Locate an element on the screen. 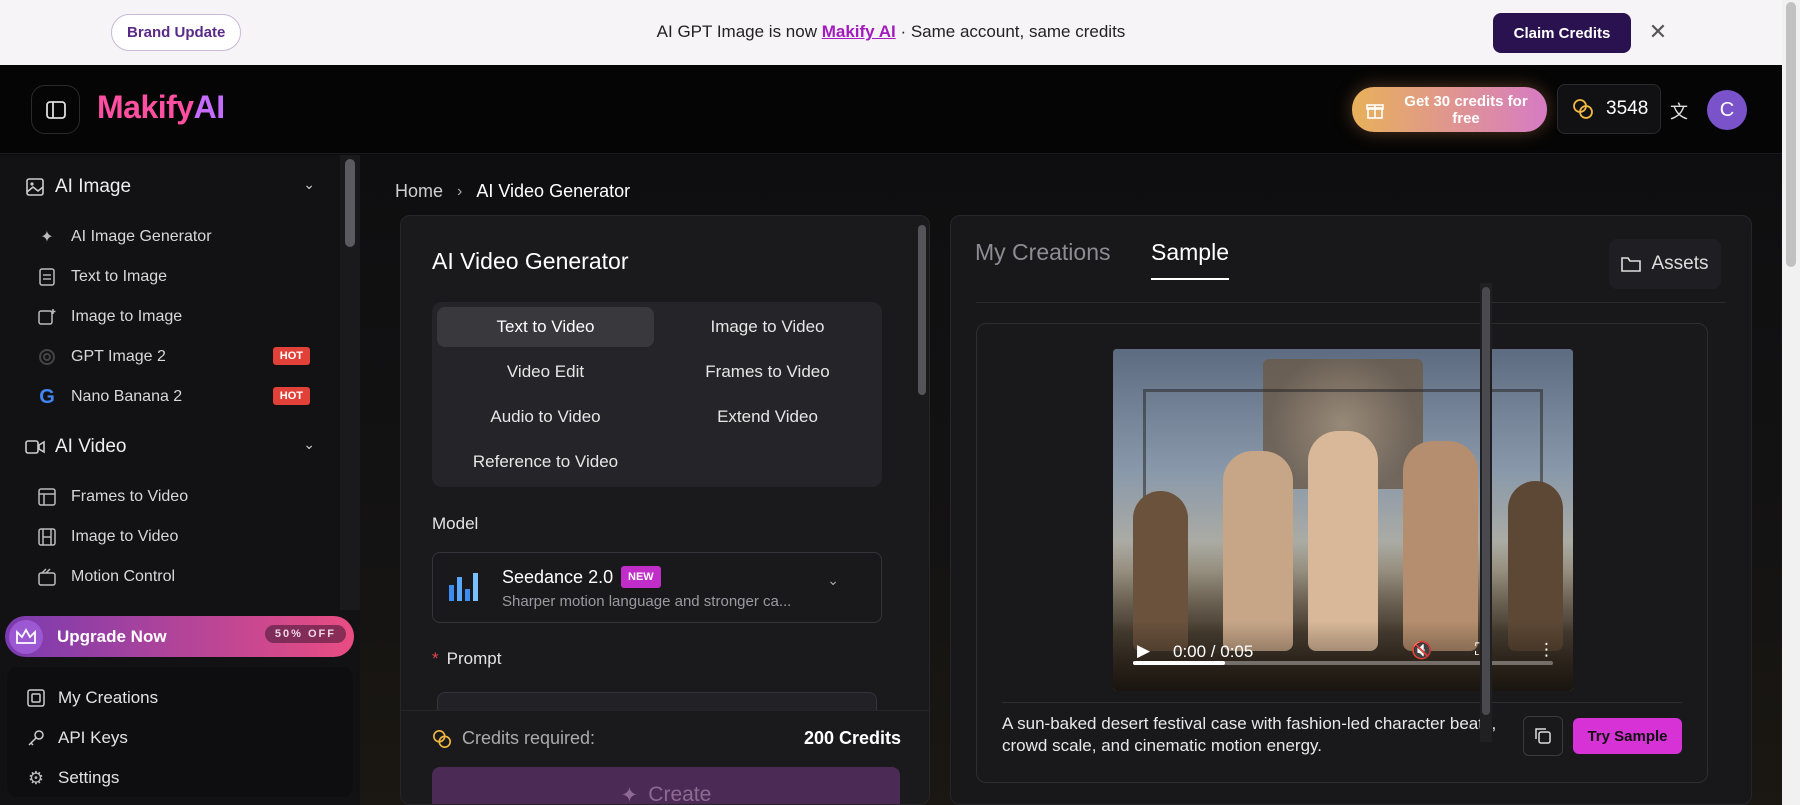  crown-icon is located at coordinates (26, 636).